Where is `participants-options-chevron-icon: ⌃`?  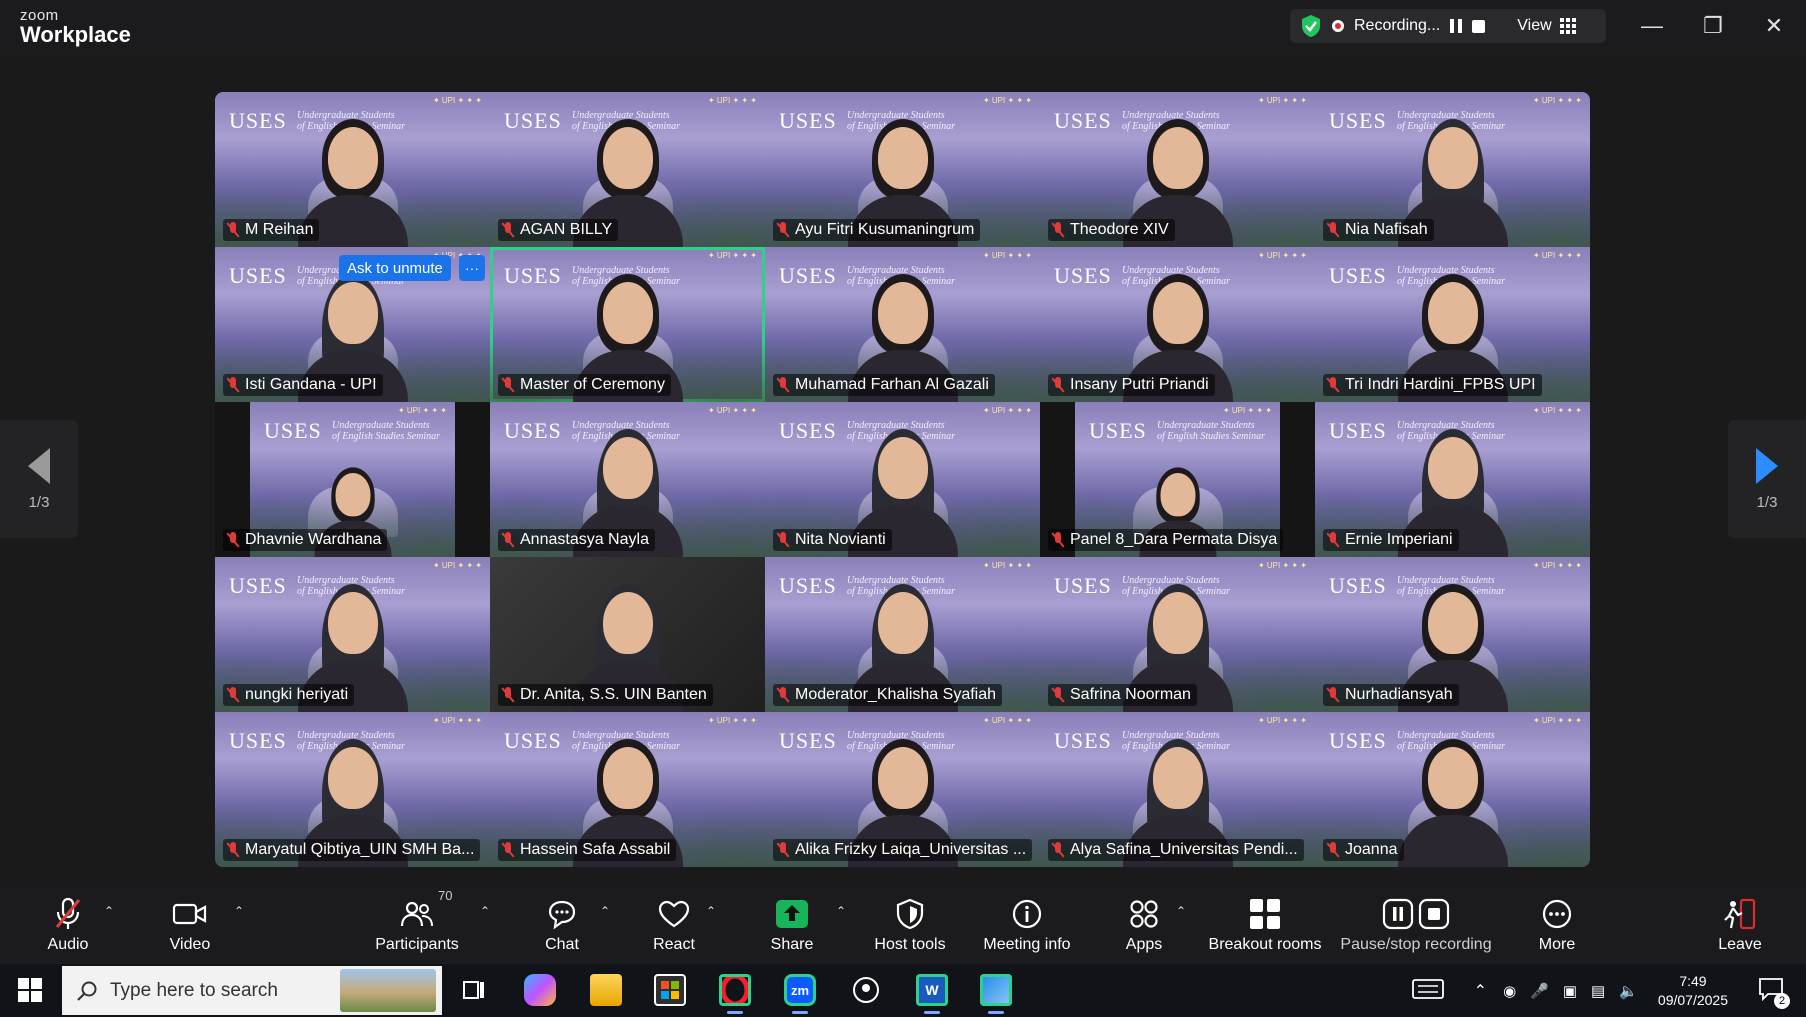
participants-options-chevron-icon: ⌃ is located at coordinates (485, 911).